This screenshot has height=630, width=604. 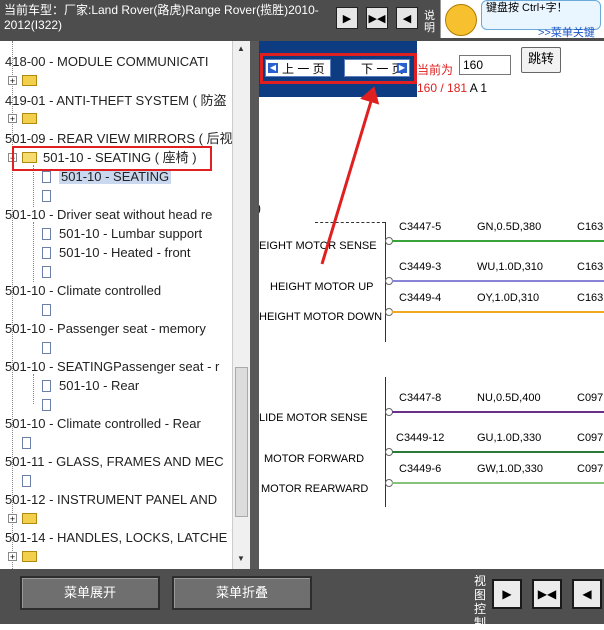 What do you see at coordinates (420, 438) in the screenshot?
I see `connector-id: C3449-12` at bounding box center [420, 438].